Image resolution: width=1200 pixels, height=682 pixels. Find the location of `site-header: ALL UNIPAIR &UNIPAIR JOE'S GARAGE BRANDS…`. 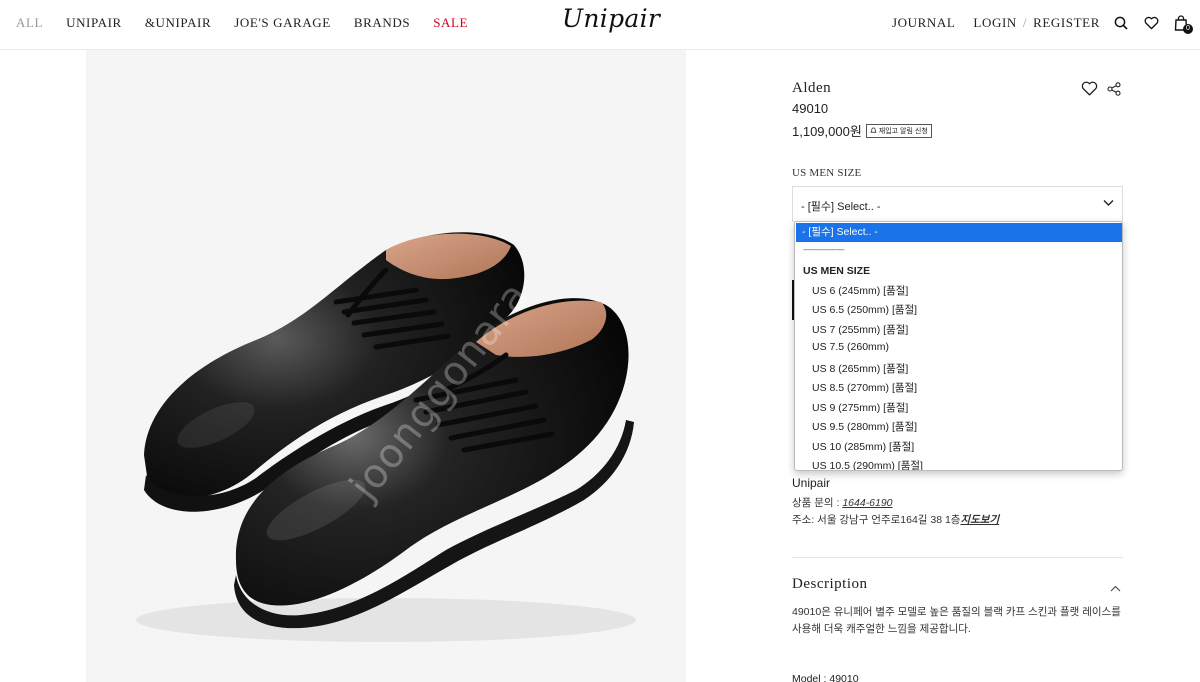

site-header: ALL UNIPAIR &UNIPAIR JOE'S GARAGE BRANDS… is located at coordinates (600, 25).